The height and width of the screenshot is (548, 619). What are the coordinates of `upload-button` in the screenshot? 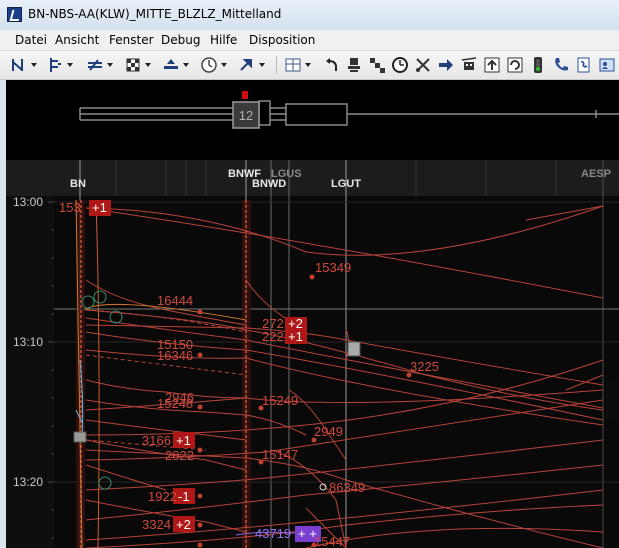 It's located at (492, 65).